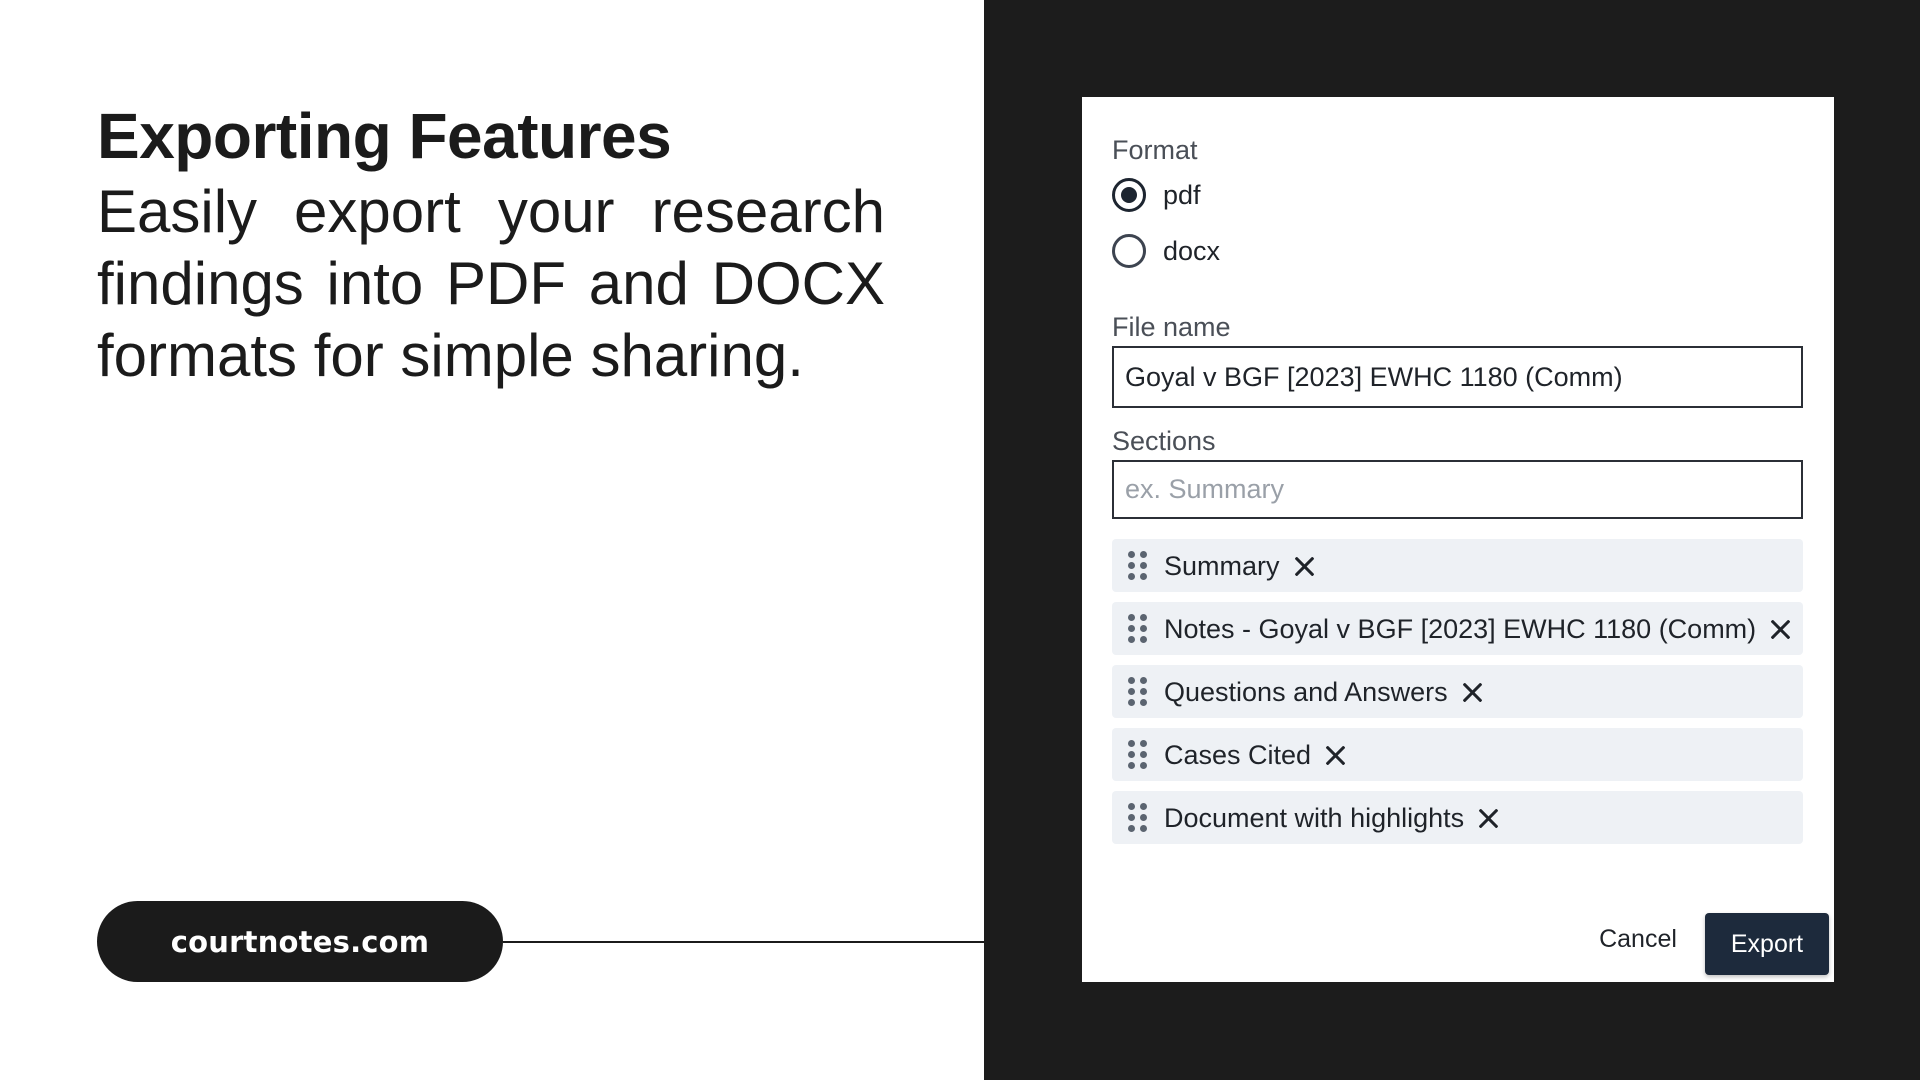  I want to click on section-chip-document: Document with highlights, so click(1457, 817).